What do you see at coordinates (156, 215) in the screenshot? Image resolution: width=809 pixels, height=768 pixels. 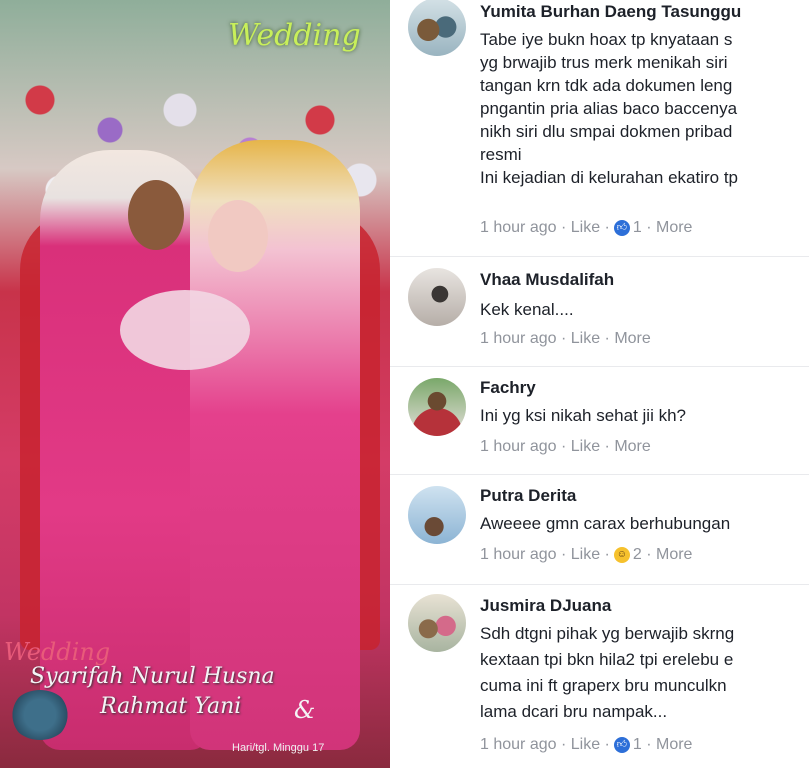 I see `groom-face` at bounding box center [156, 215].